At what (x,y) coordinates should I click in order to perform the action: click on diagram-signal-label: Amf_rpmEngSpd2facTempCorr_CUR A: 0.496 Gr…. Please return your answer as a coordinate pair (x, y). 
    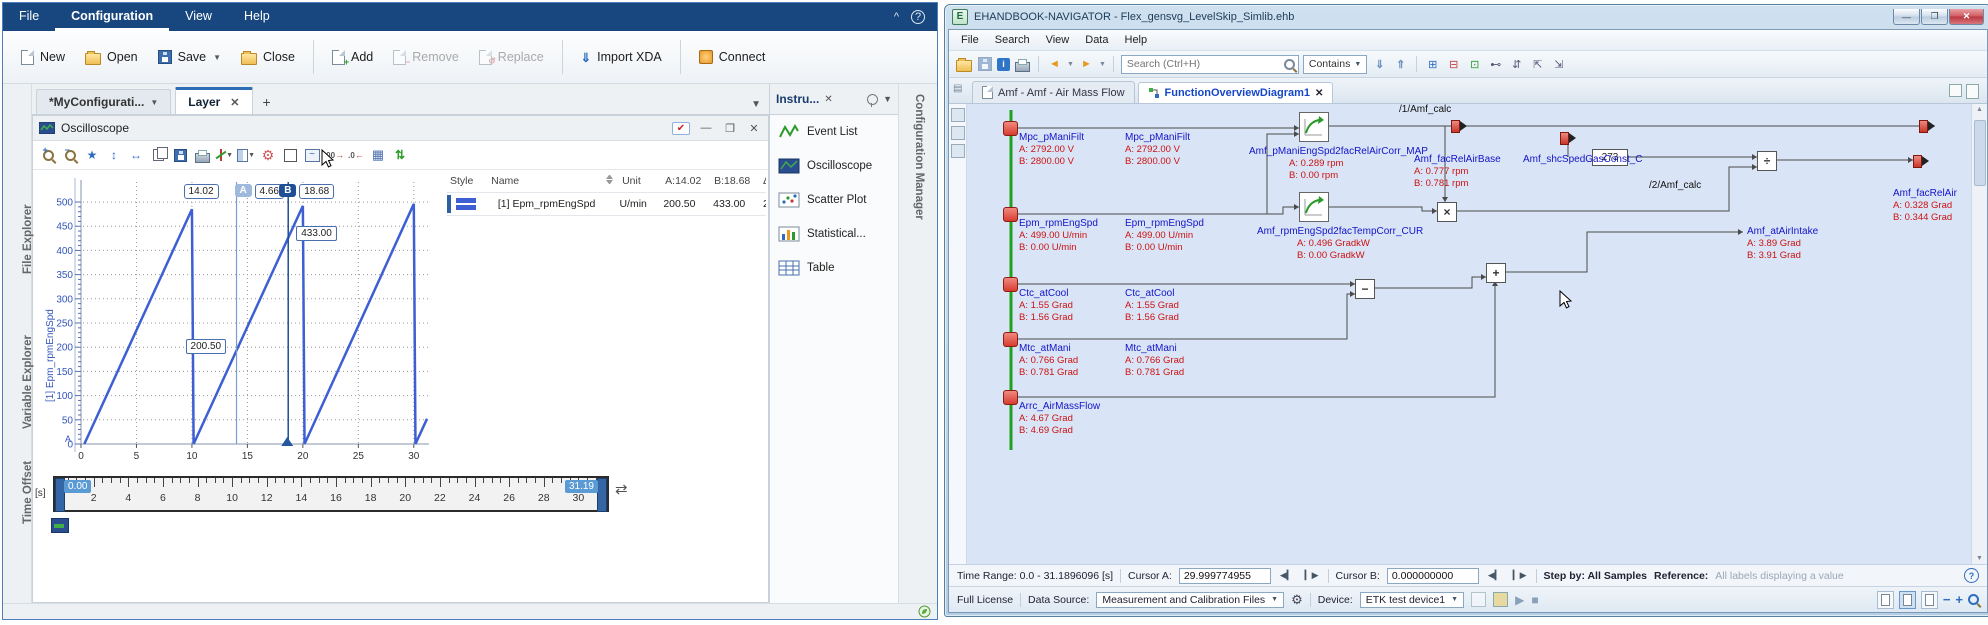
    Looking at the image, I should click on (1340, 244).